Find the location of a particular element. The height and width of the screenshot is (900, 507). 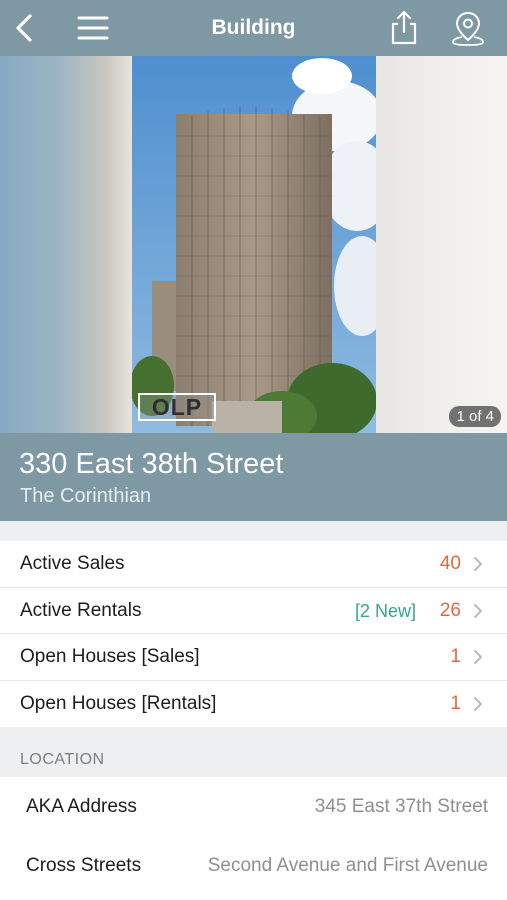

back-button is located at coordinates (24, 28).